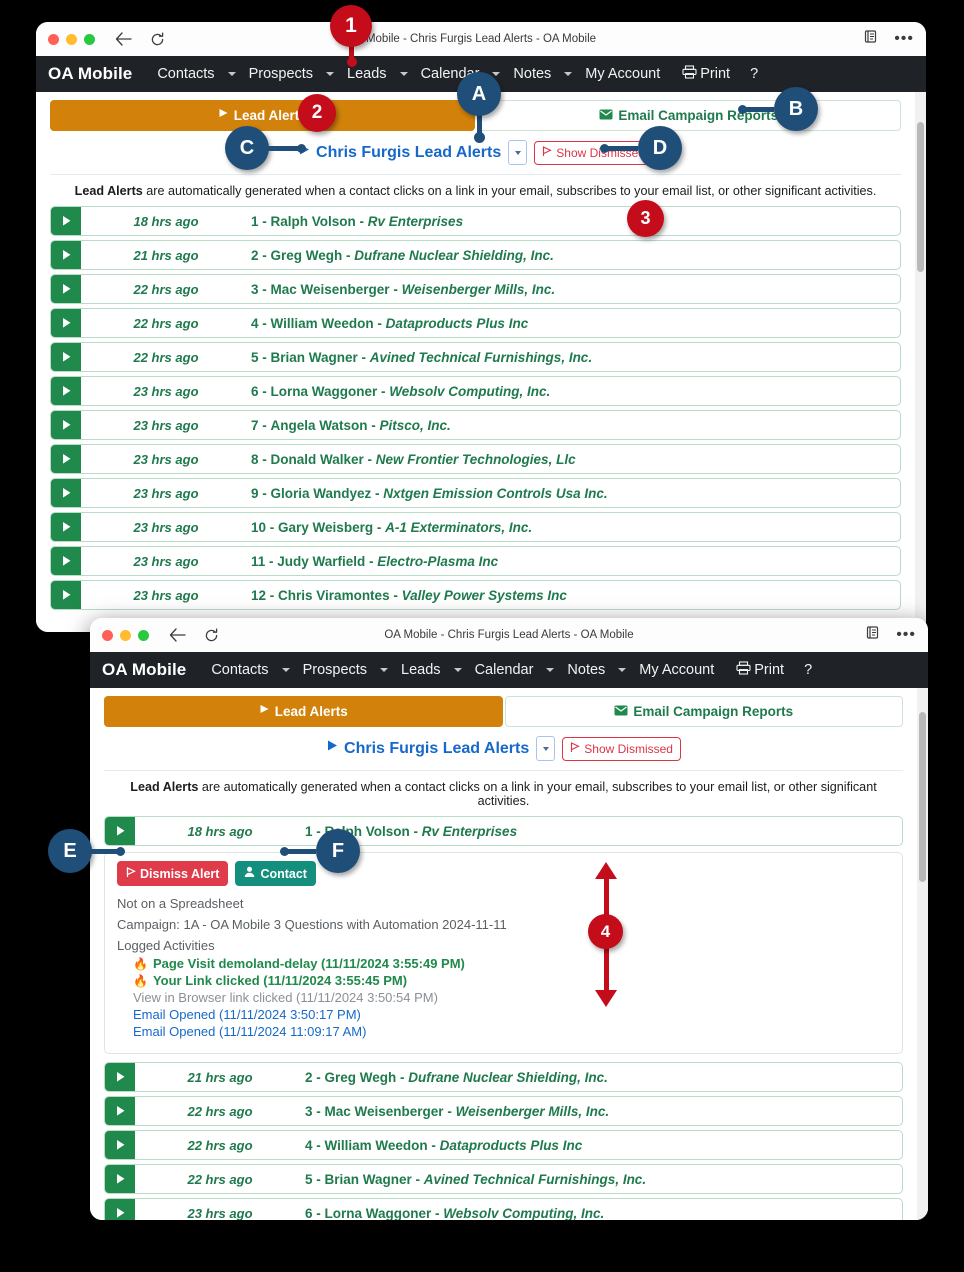  I want to click on scrollbar-track-bottom, so click(922, 954).